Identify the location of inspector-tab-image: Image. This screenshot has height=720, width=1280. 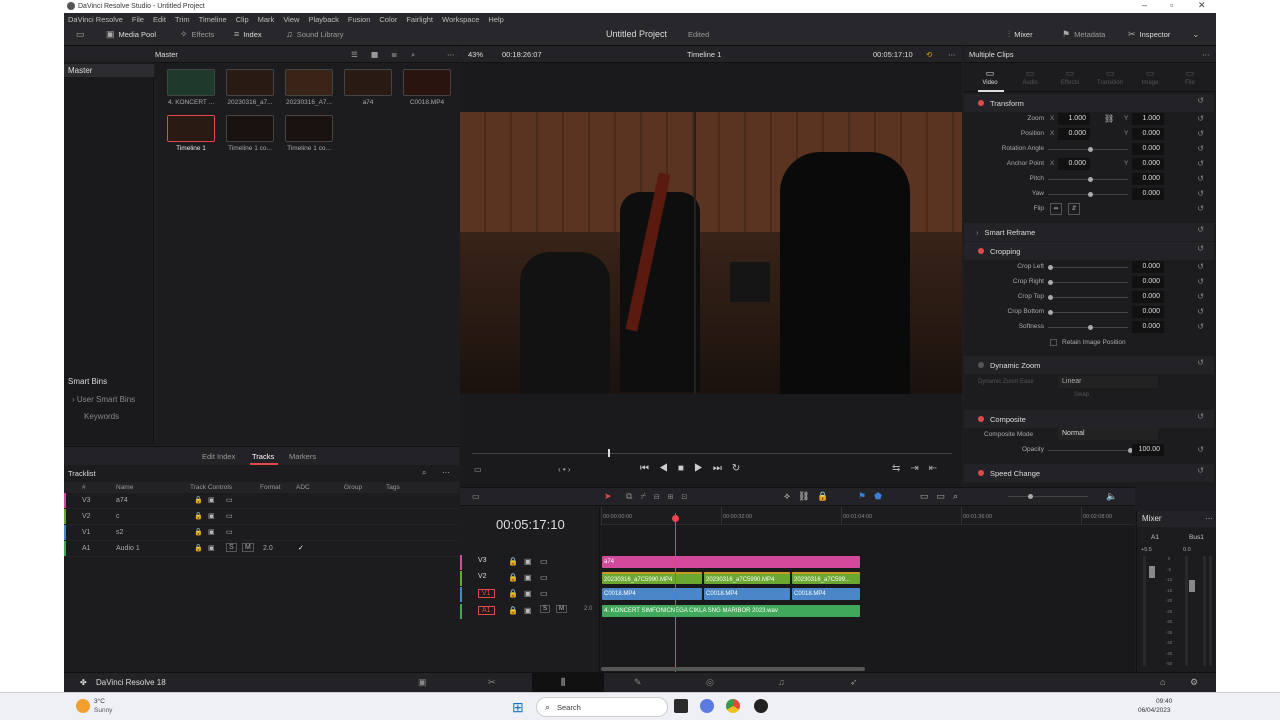
(1150, 83).